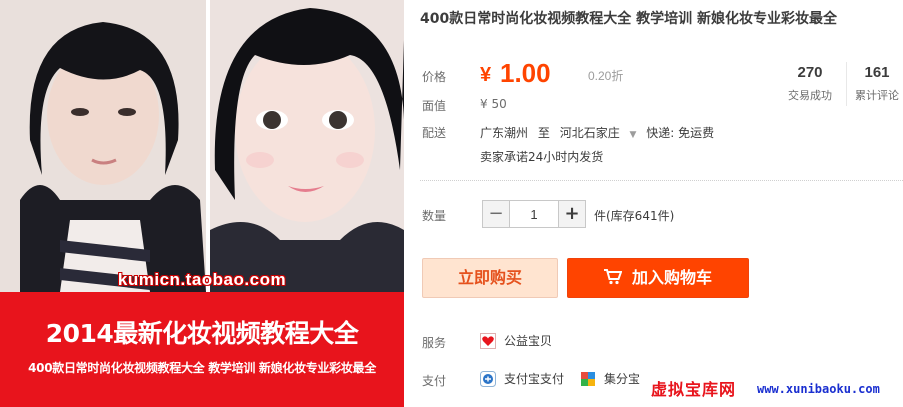 The width and height of the screenshot is (903, 407). I want to click on charity-heart-icon, so click(488, 340).